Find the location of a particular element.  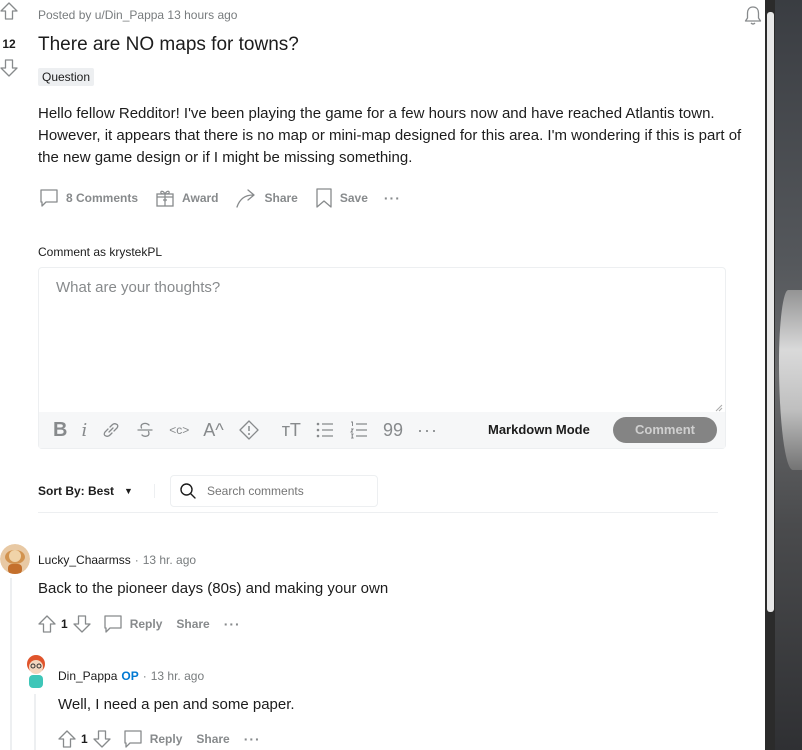

comment-as-label: Comment as krystekPL is located at coordinates (100, 252).